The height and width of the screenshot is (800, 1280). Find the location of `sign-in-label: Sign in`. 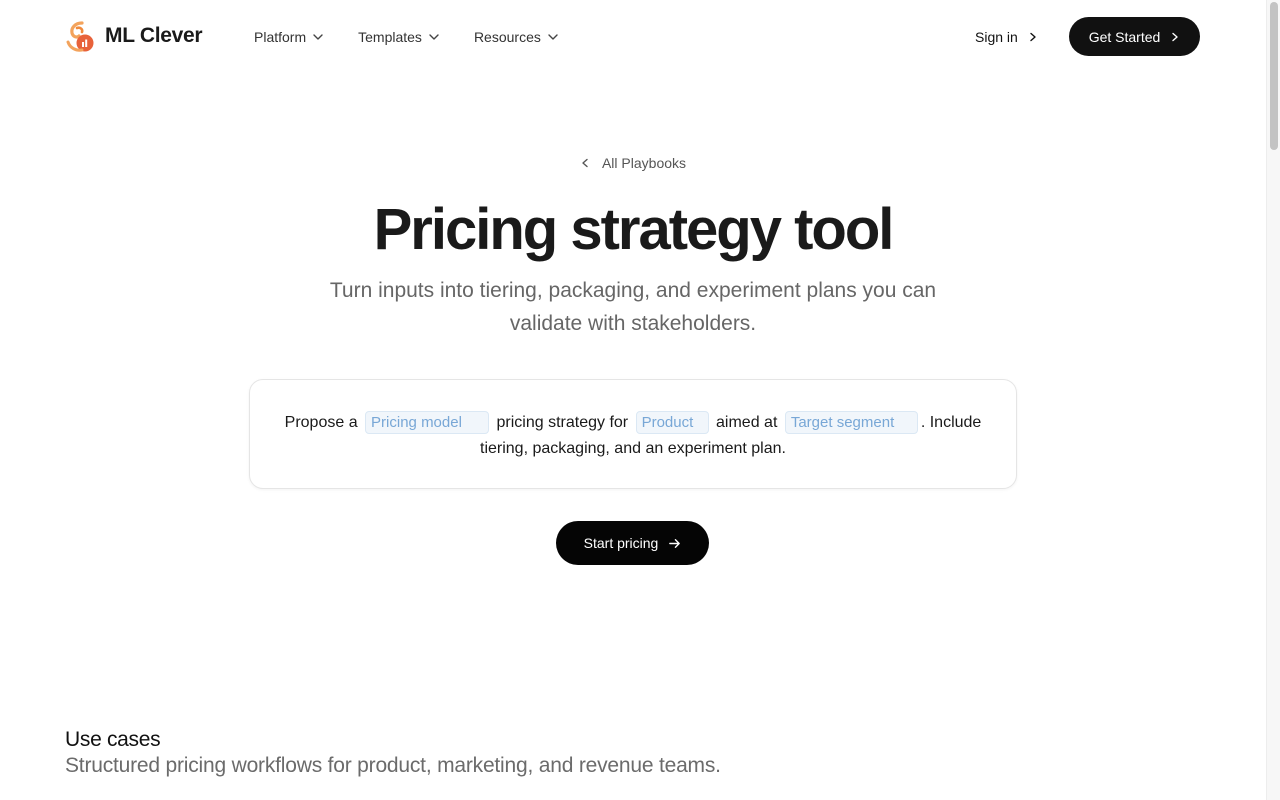

sign-in-label: Sign in is located at coordinates (996, 37).